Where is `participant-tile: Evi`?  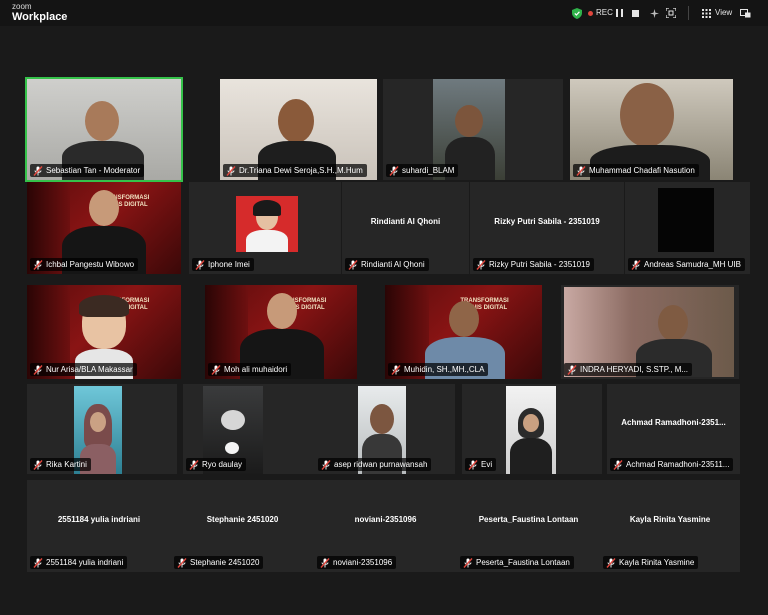 participant-tile: Evi is located at coordinates (532, 429).